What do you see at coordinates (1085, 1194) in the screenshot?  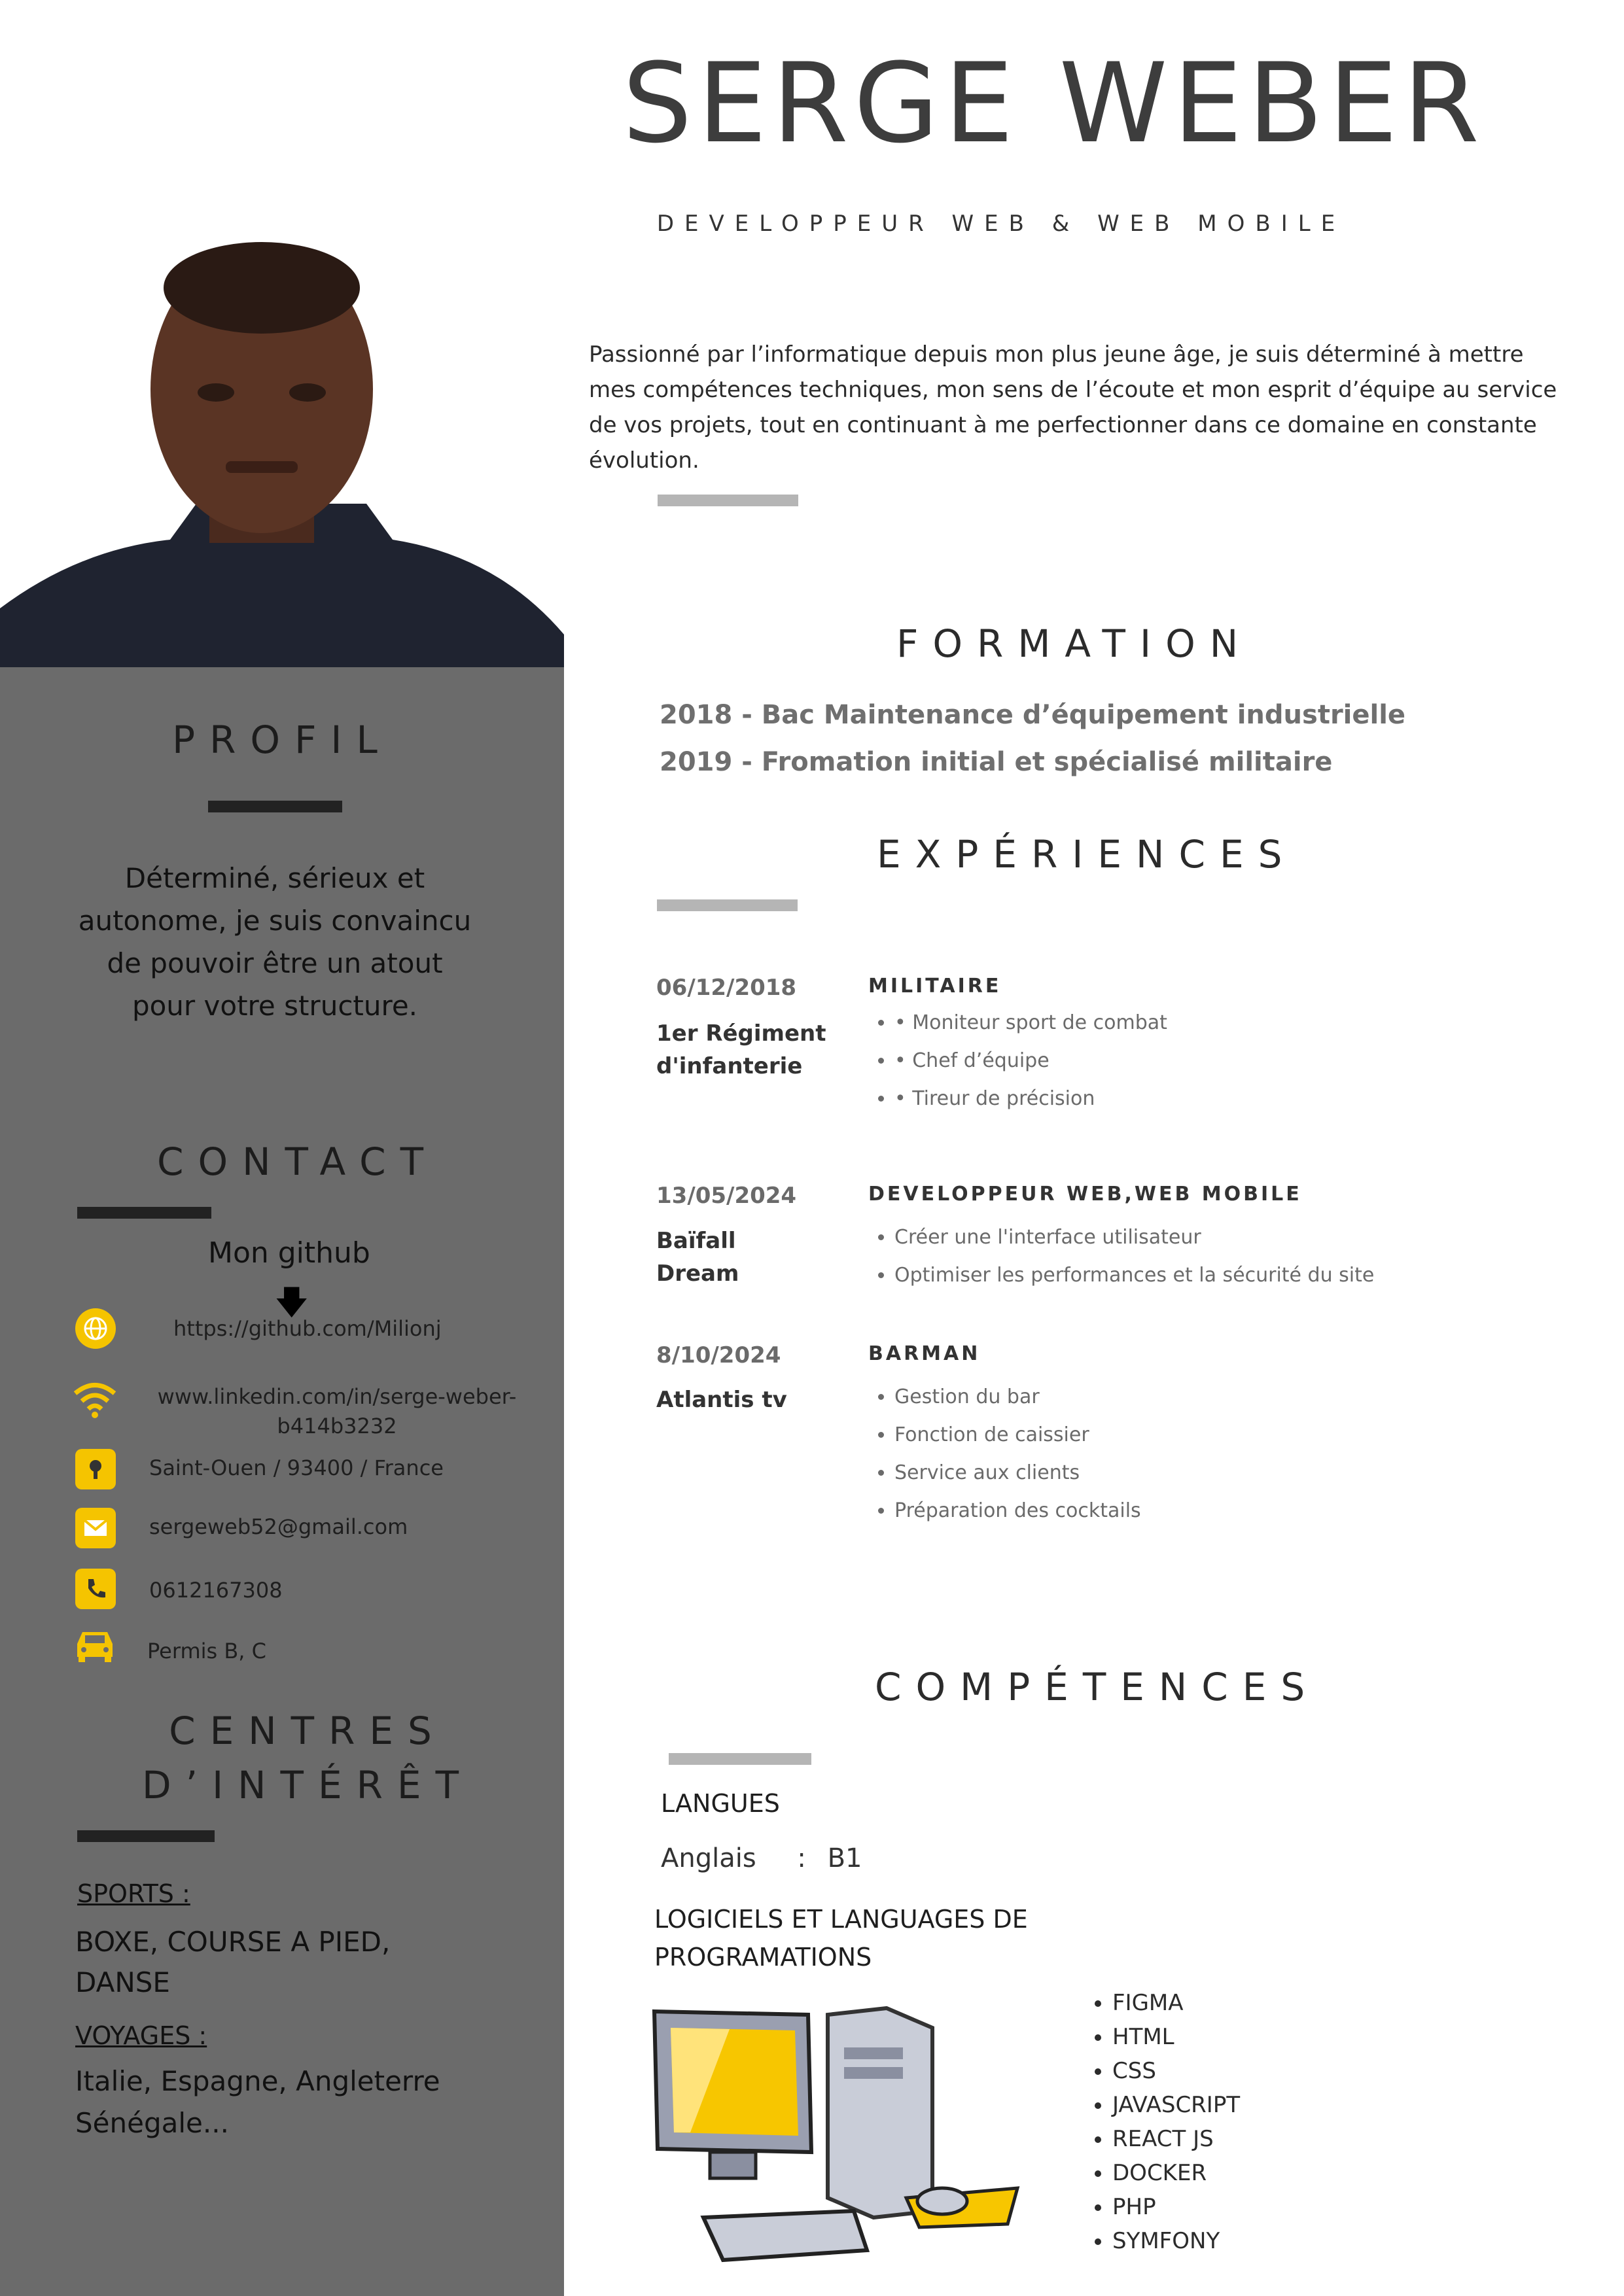 I see `exp-job: DEVELOPPEUR WEB,WEB MOBILE` at bounding box center [1085, 1194].